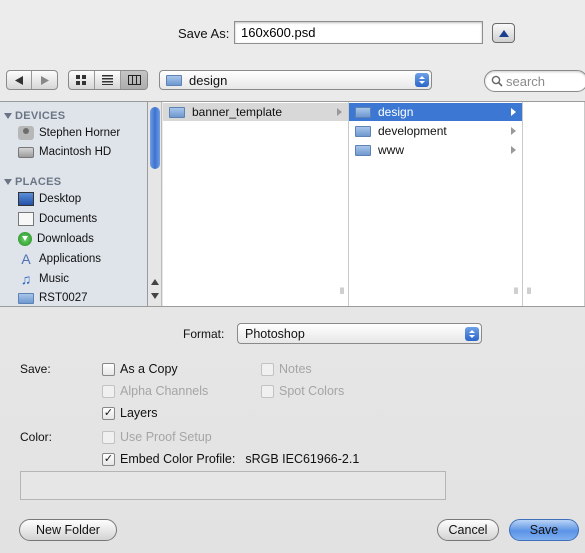 This screenshot has height=553, width=585. Describe the element at coordinates (468, 530) in the screenshot. I see `cancel-button: Cancel` at that location.